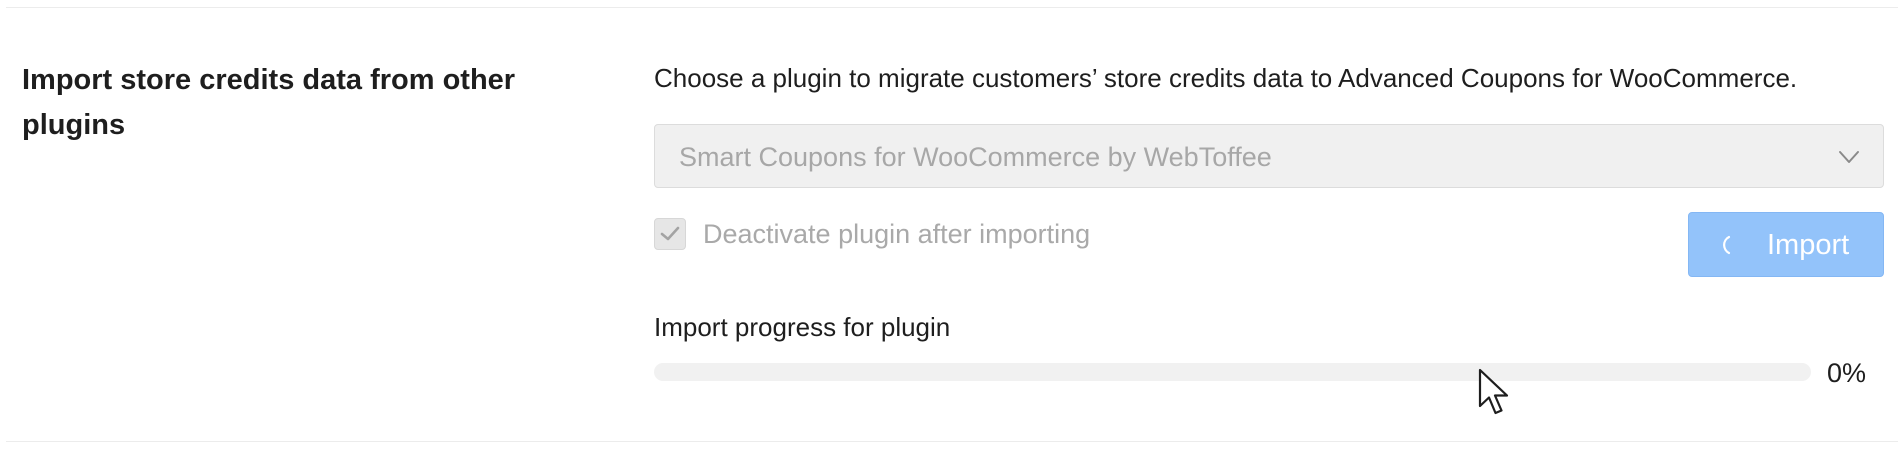 The height and width of the screenshot is (452, 1904). I want to click on deactivate-plugin-checkbox, so click(670, 234).